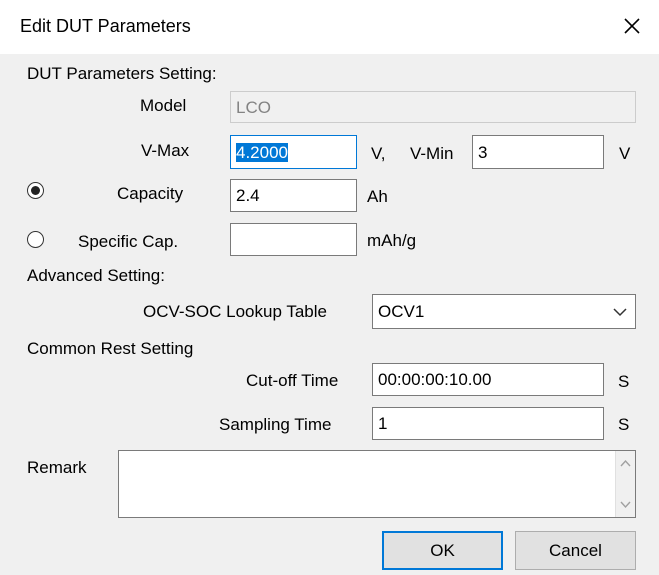  Describe the element at coordinates (293, 152) in the screenshot. I see `vmax-input: 4.2000` at that location.